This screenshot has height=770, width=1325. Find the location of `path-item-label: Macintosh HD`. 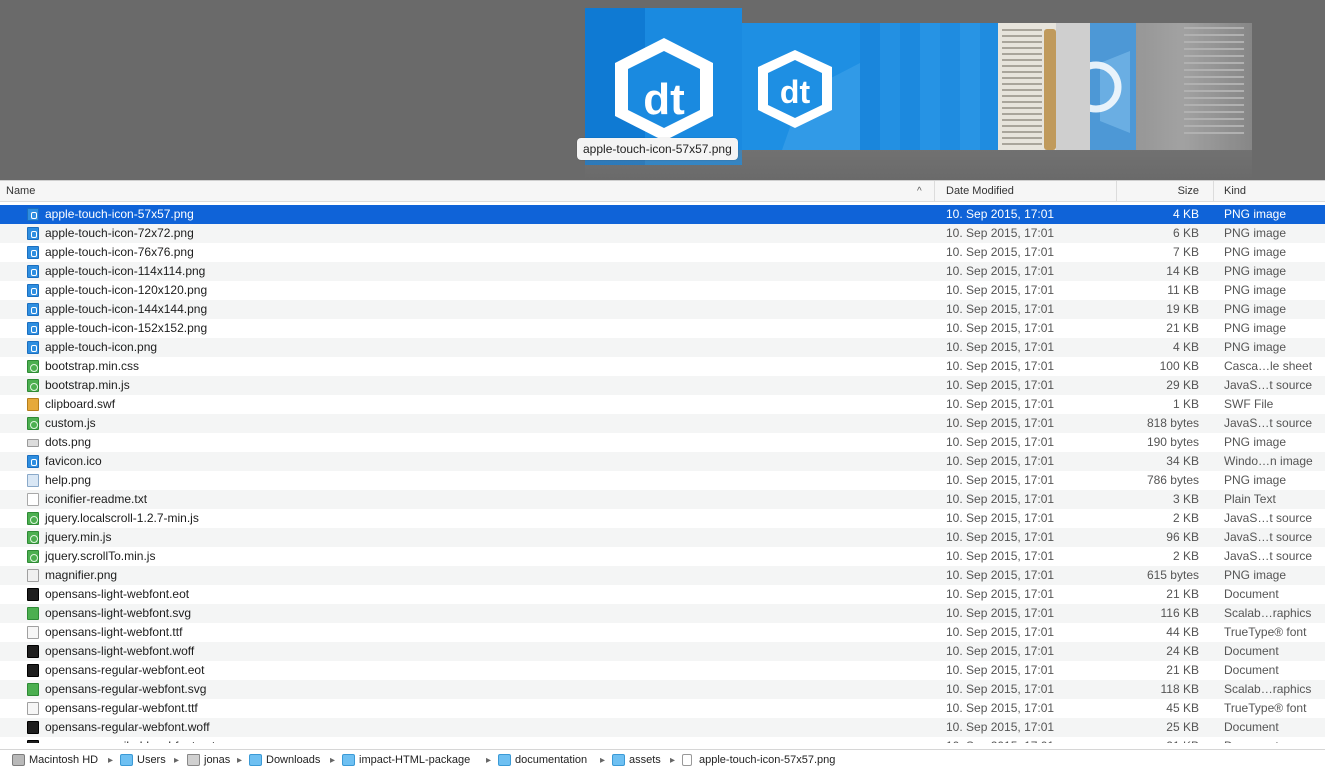

path-item-label: Macintosh HD is located at coordinates (64, 760).